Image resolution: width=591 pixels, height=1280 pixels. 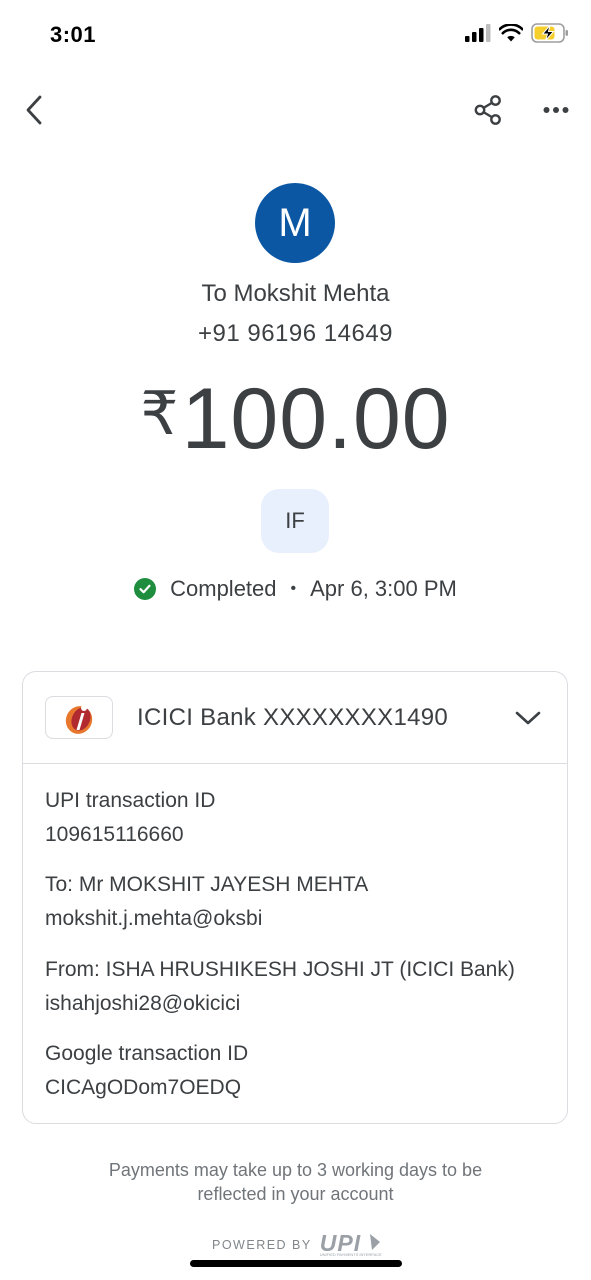 I want to click on more-options-icon, so click(x=556, y=110).